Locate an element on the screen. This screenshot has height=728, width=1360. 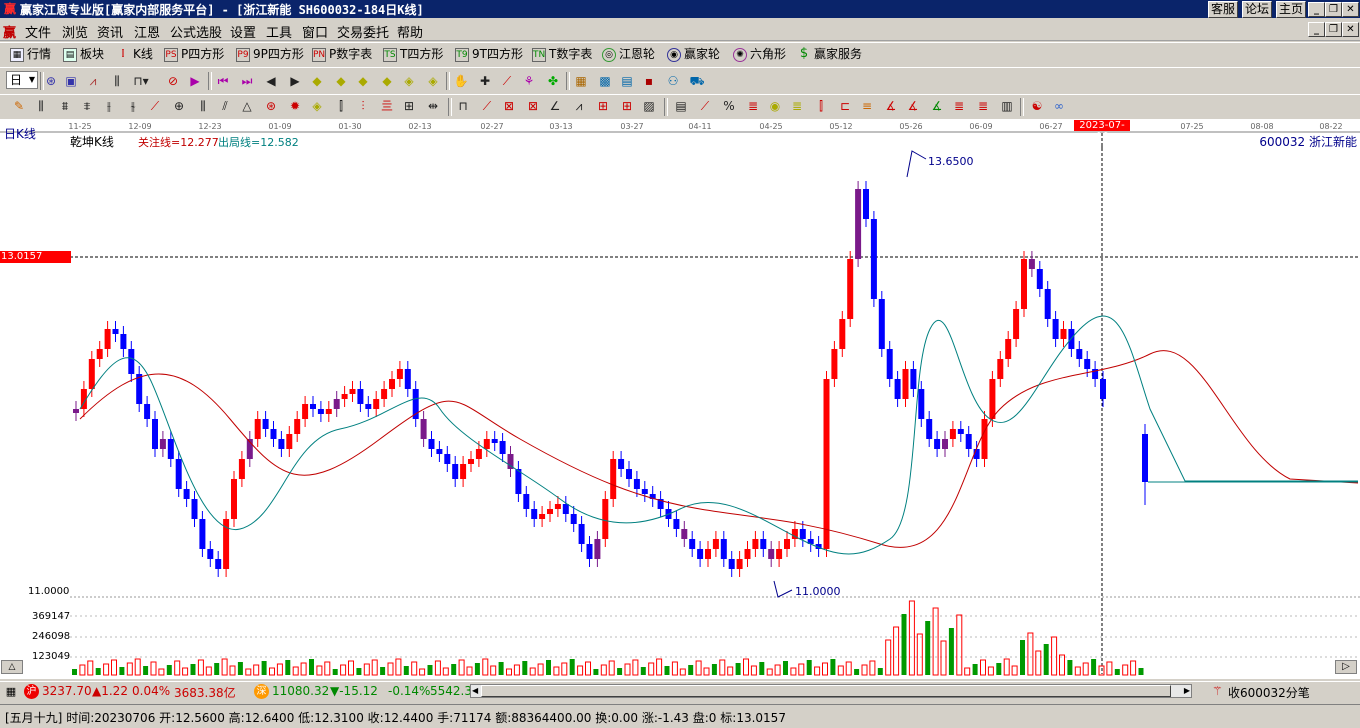
angles-icon: ∡ is located at coordinates (891, 106).